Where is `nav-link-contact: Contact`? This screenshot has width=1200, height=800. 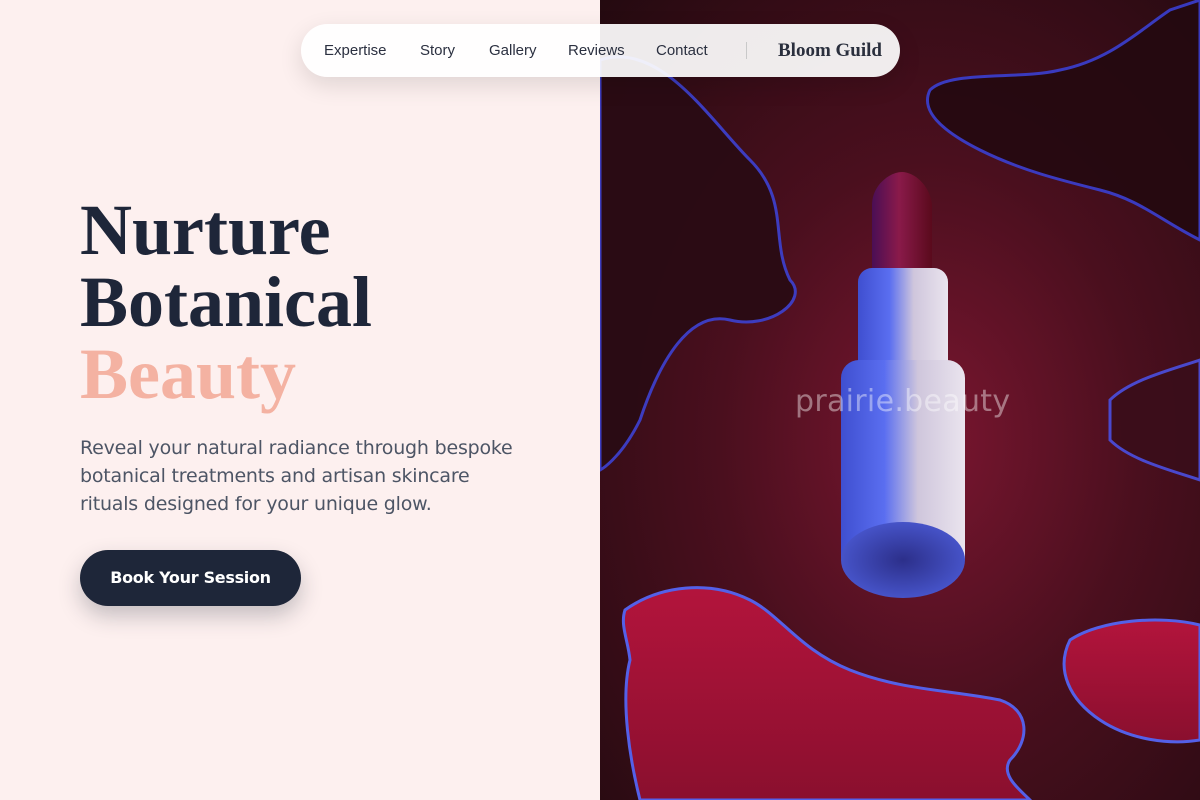 nav-link-contact: Contact is located at coordinates (682, 50).